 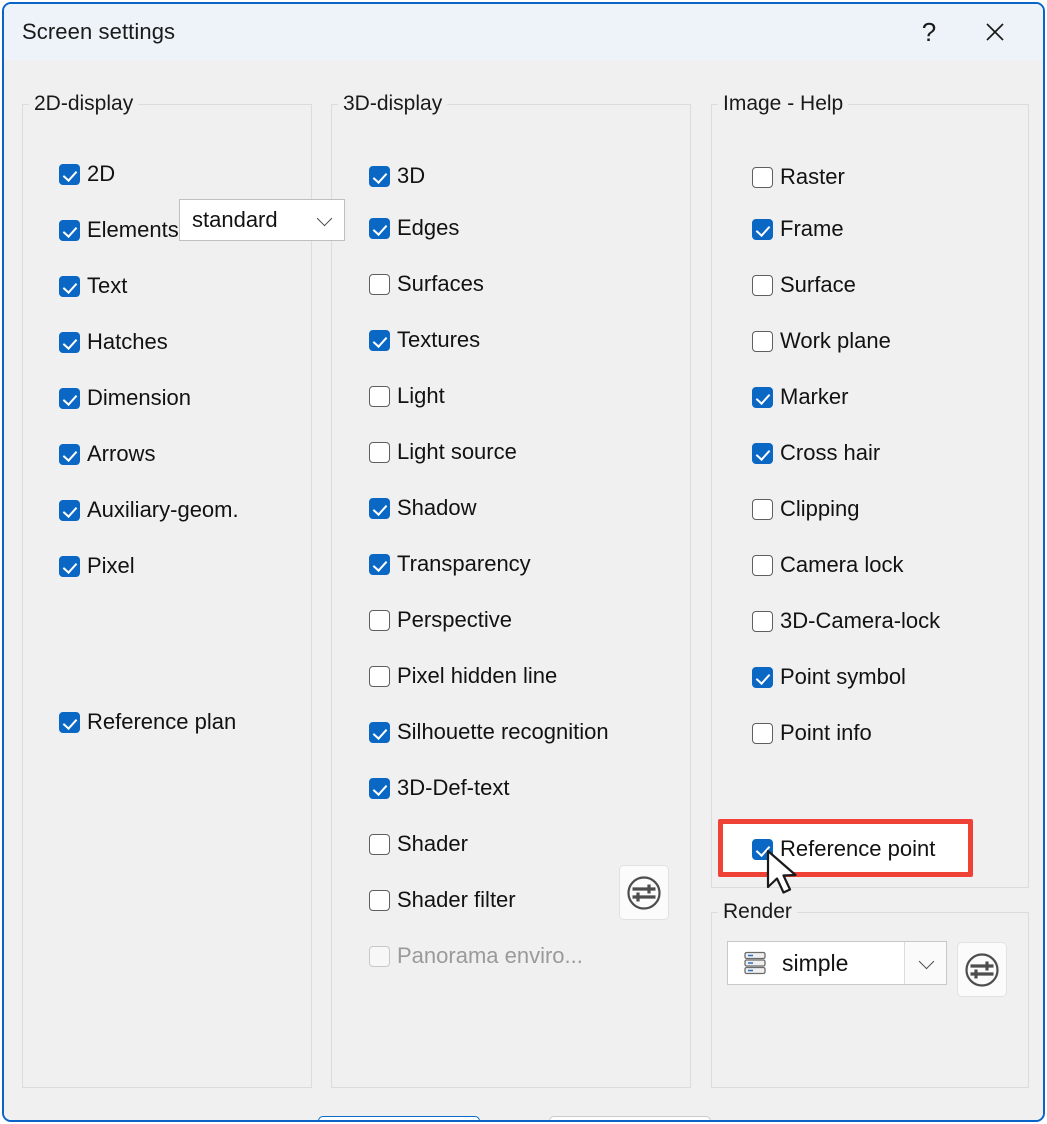 I want to click on checkbox-row-work-plane: Work plane, so click(x=821, y=341).